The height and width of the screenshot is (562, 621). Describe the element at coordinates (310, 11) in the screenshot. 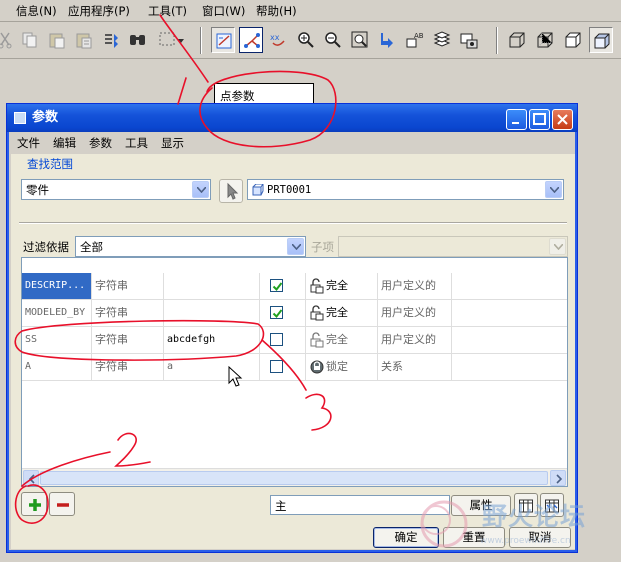

I see `app-menubar: 信息(N) 应用程序(P) 工具(T) 窗口(W) 帮助(H)` at that location.